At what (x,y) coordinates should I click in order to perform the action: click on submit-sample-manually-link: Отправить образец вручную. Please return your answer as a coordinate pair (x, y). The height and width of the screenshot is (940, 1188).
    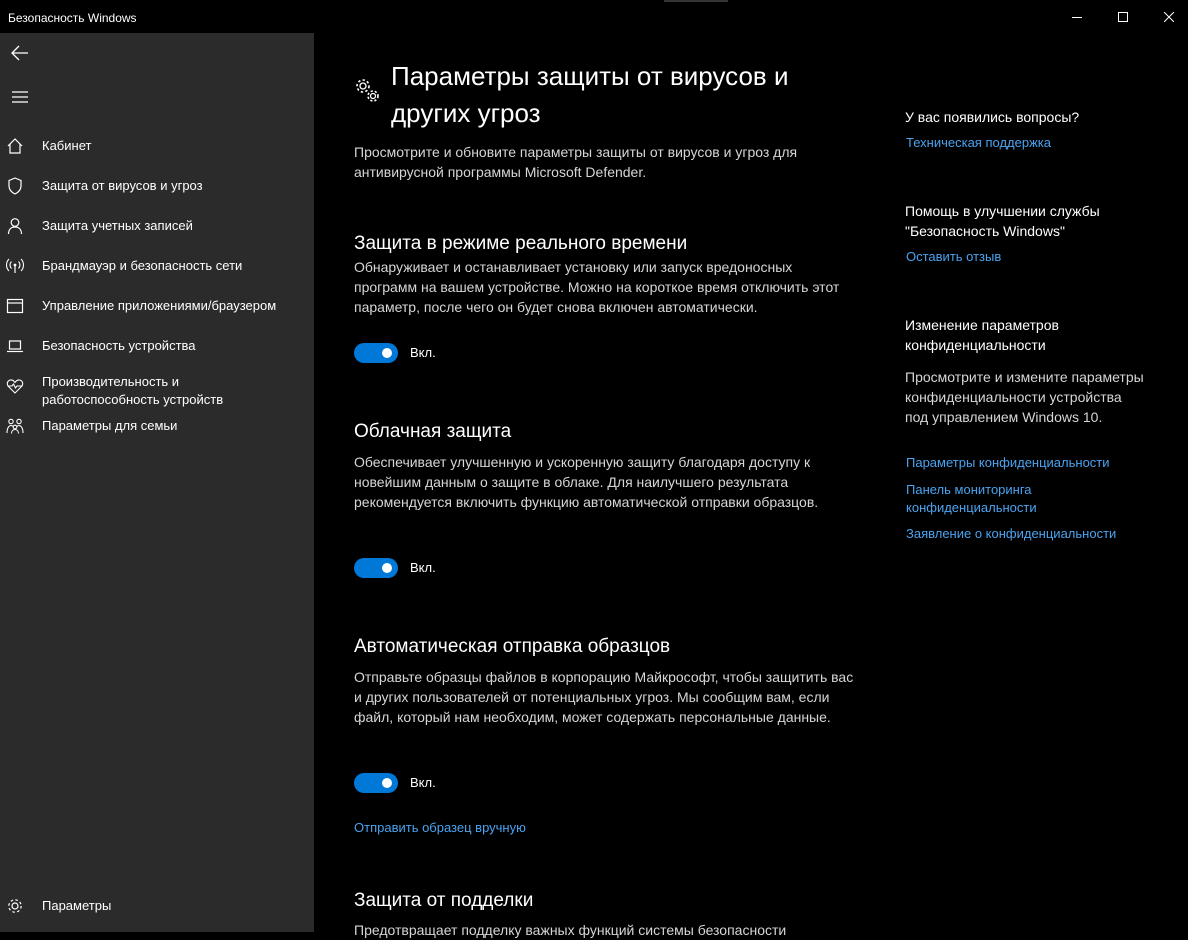
    Looking at the image, I should click on (440, 827).